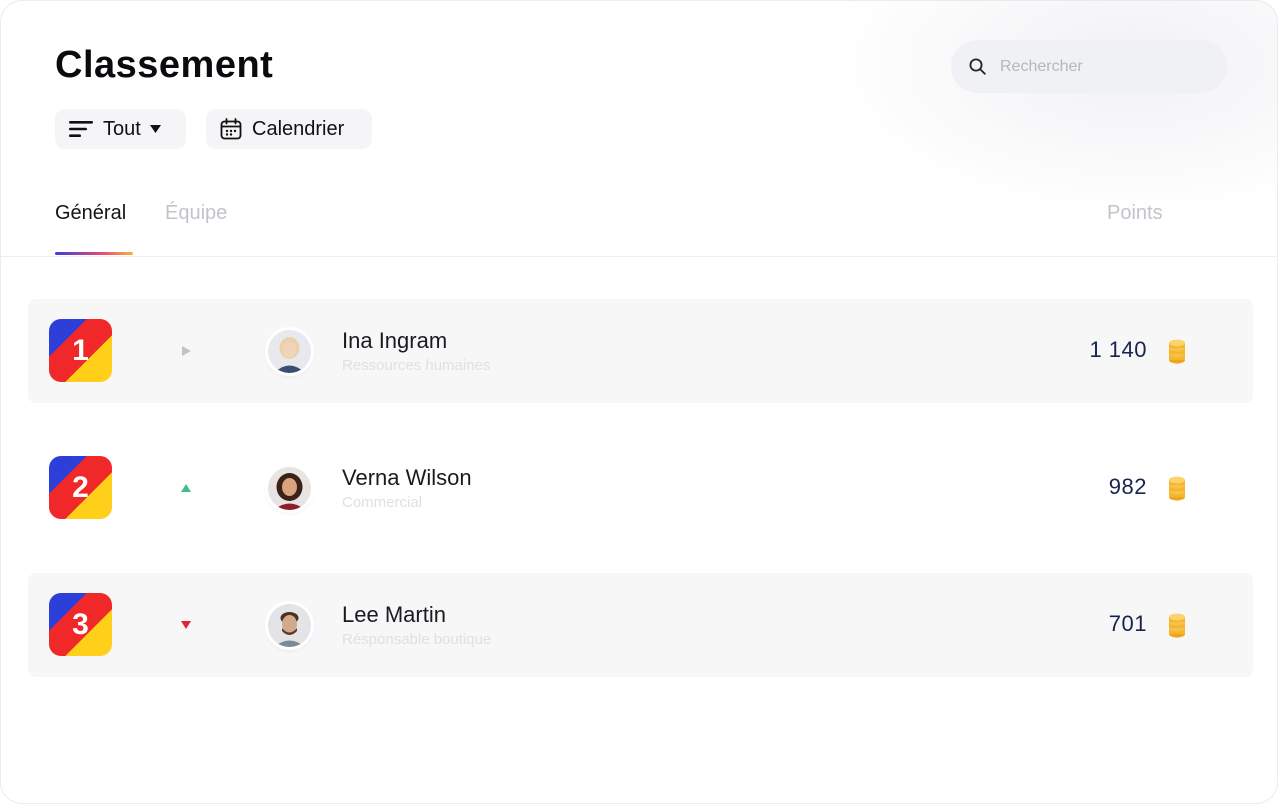 The height and width of the screenshot is (804, 1278). What do you see at coordinates (196, 213) in the screenshot?
I see `tab-team: Équipe` at bounding box center [196, 213].